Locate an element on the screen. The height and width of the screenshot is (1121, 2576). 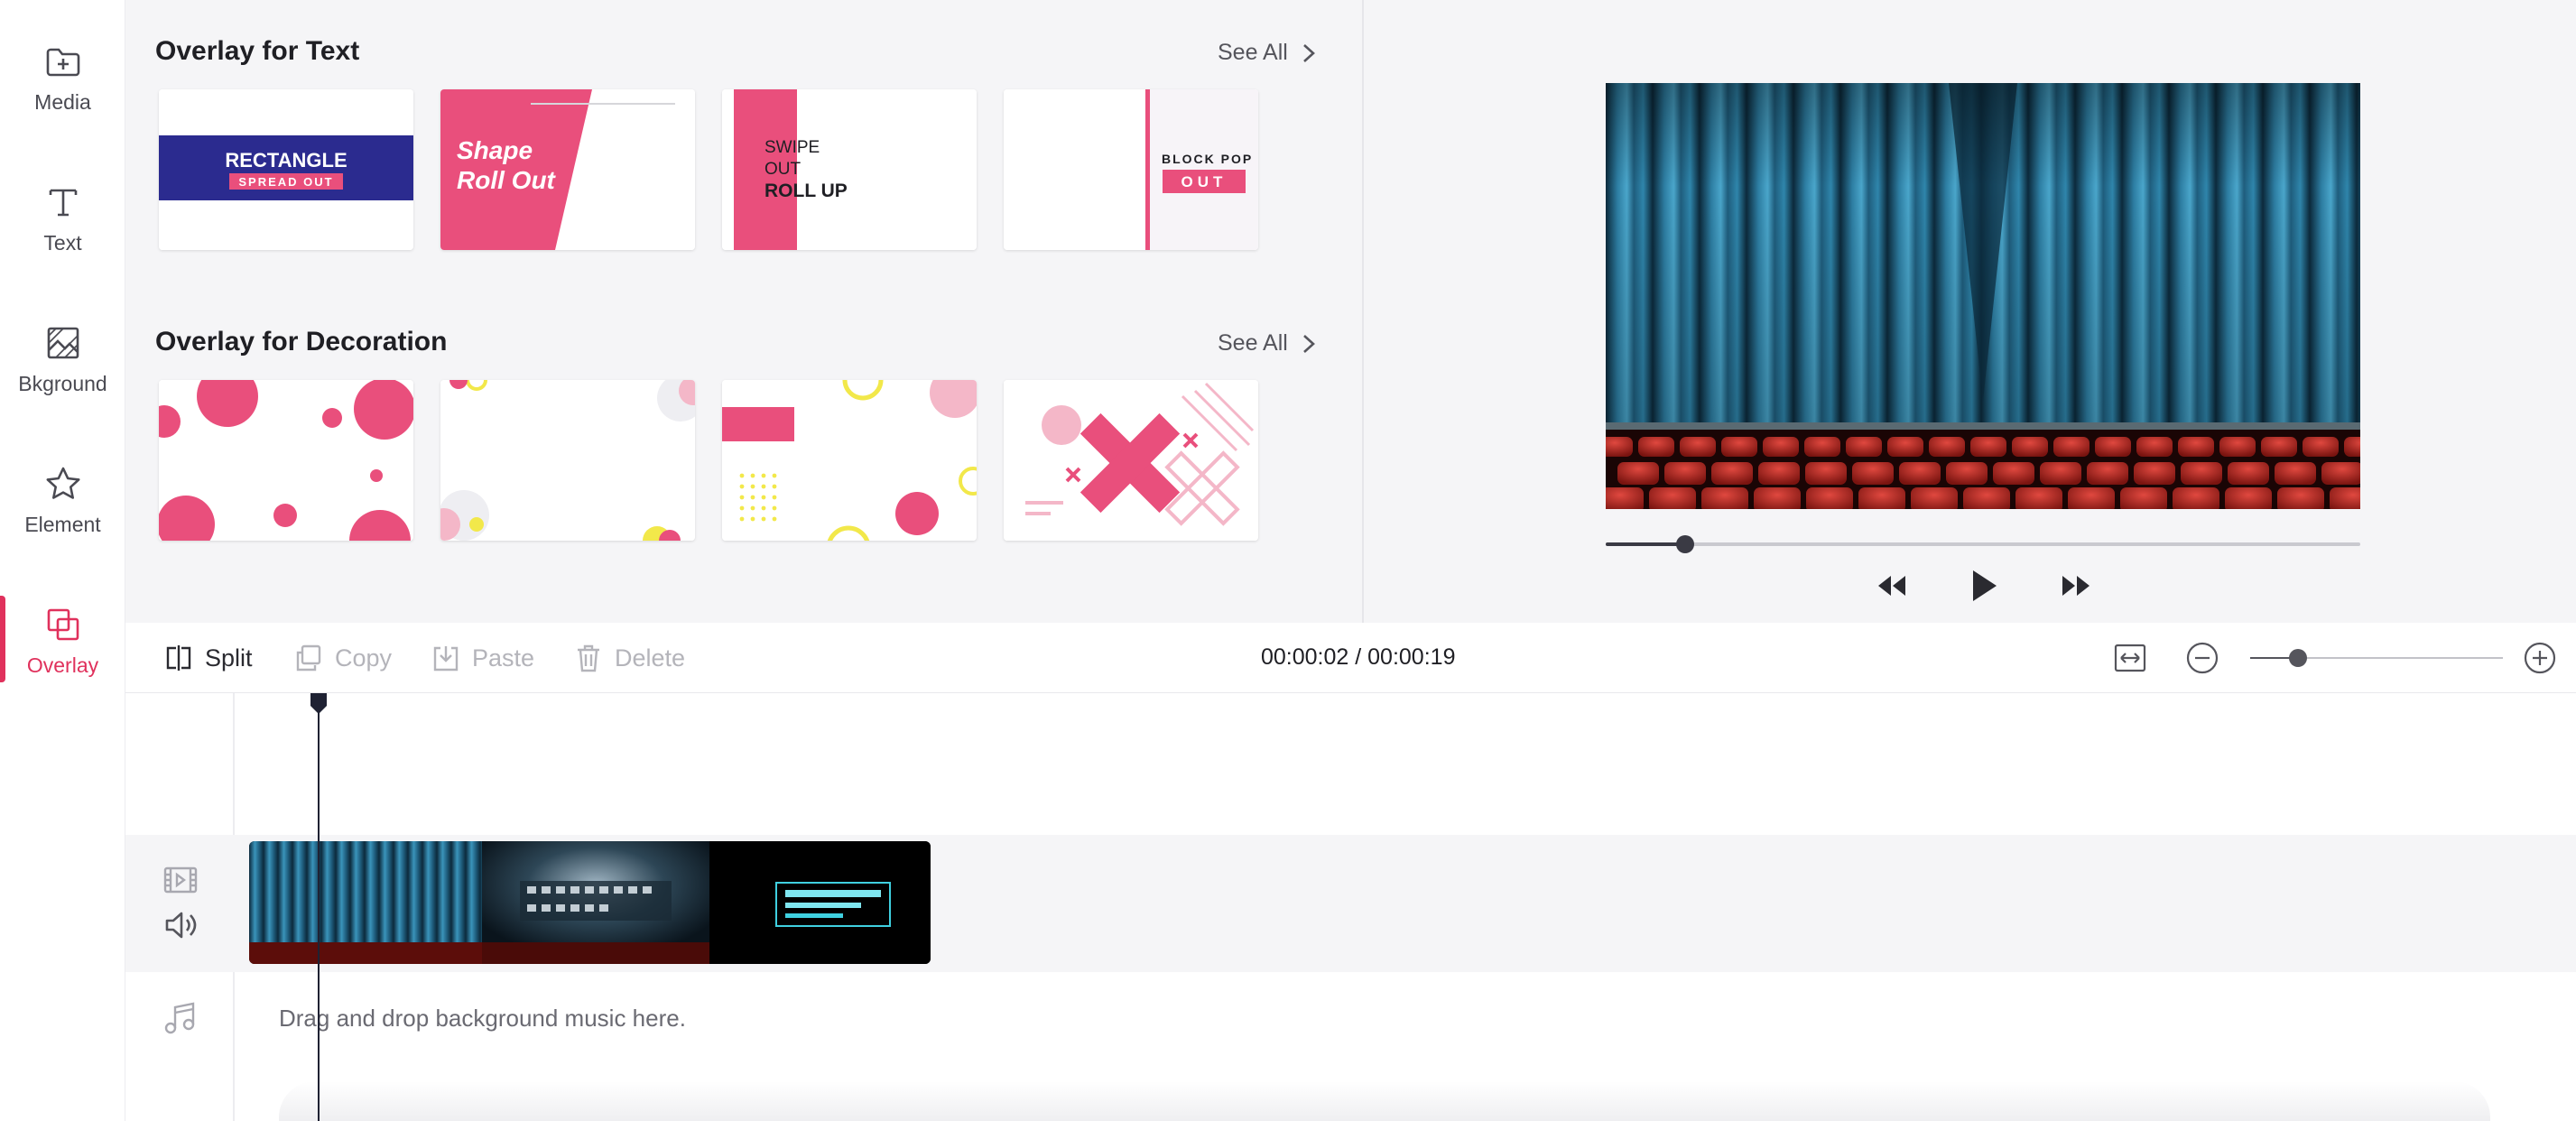
scrubber-handle is located at coordinates (1684, 544).